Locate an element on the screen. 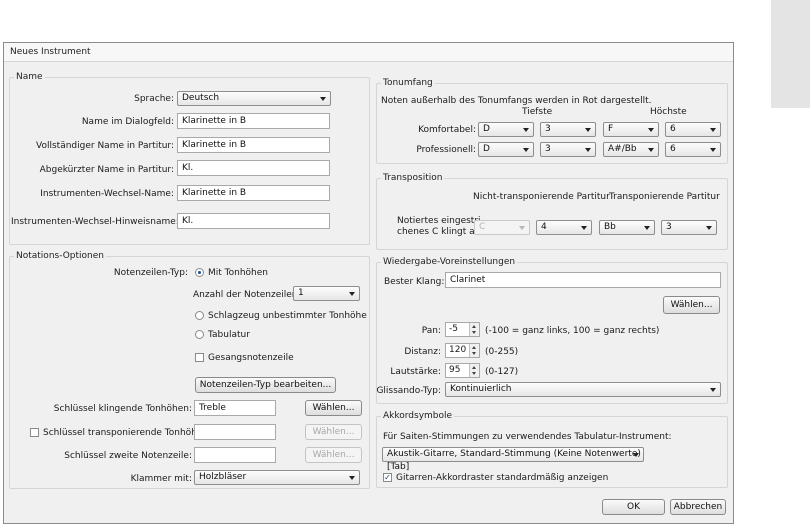  non-transposing-header: Nicht-transponierende Partitur is located at coordinates (541, 197).